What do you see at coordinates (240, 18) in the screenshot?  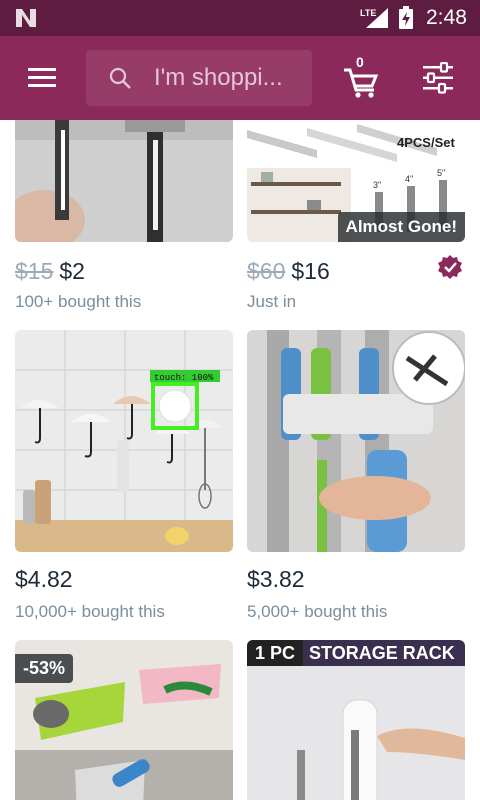 I see `status-bar: LTE 2:48` at bounding box center [240, 18].